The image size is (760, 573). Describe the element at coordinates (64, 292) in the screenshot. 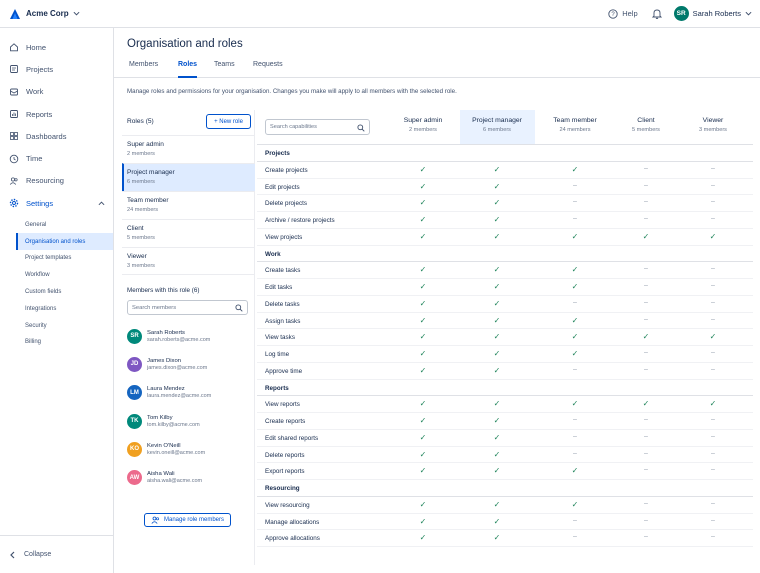

I see `subnav-item-custom-fields: Custom fields` at that location.